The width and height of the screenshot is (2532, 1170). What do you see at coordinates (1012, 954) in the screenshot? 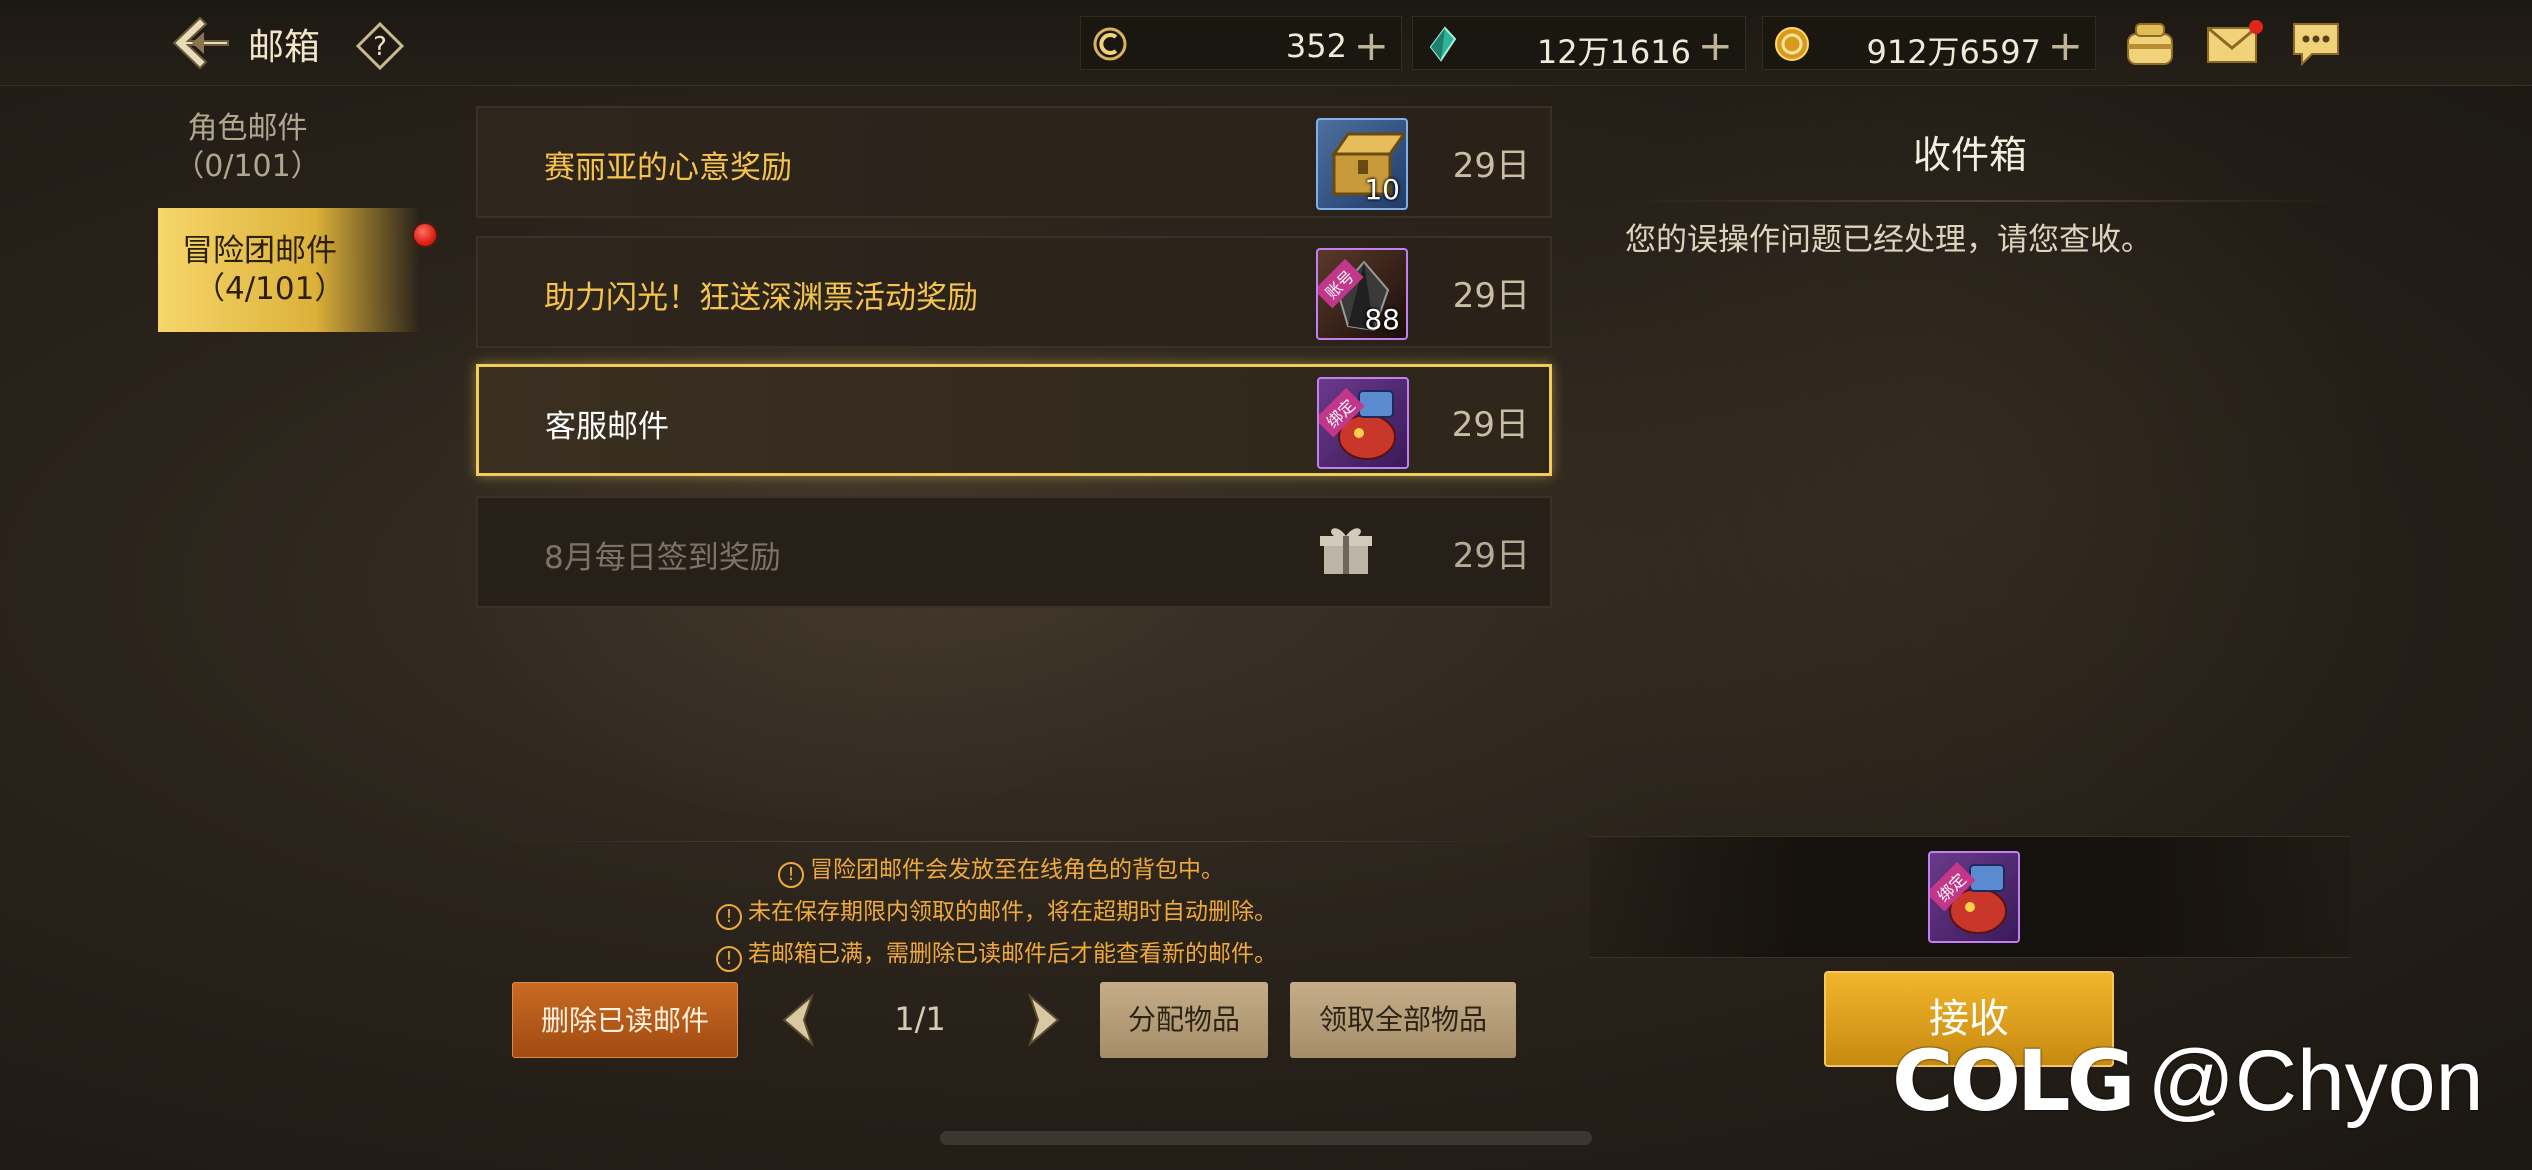
I see `notice-text: 若邮箱已满，需删除已读邮件后才能查看新的邮件。` at bounding box center [1012, 954].